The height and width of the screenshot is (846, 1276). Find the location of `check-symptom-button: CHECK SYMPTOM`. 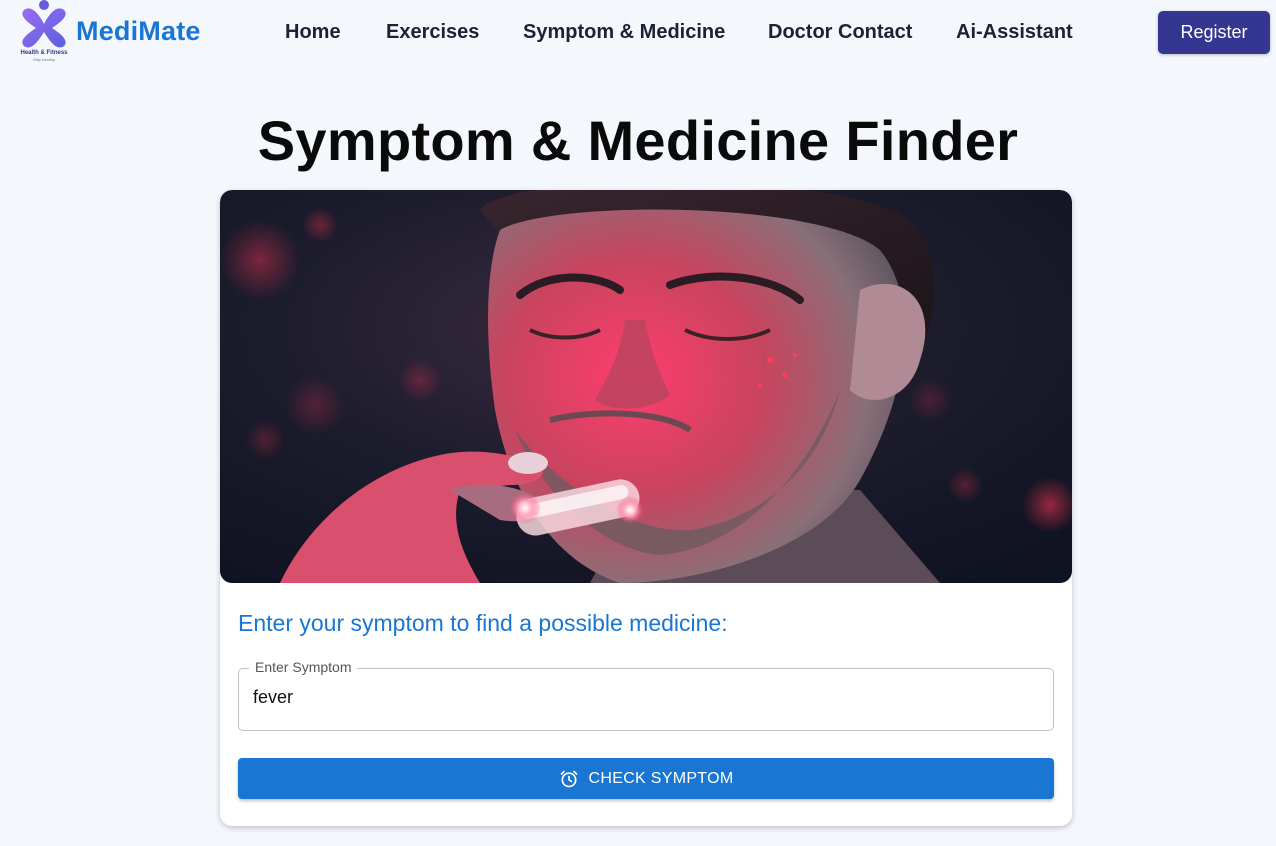

check-symptom-button: CHECK SYMPTOM is located at coordinates (646, 778).